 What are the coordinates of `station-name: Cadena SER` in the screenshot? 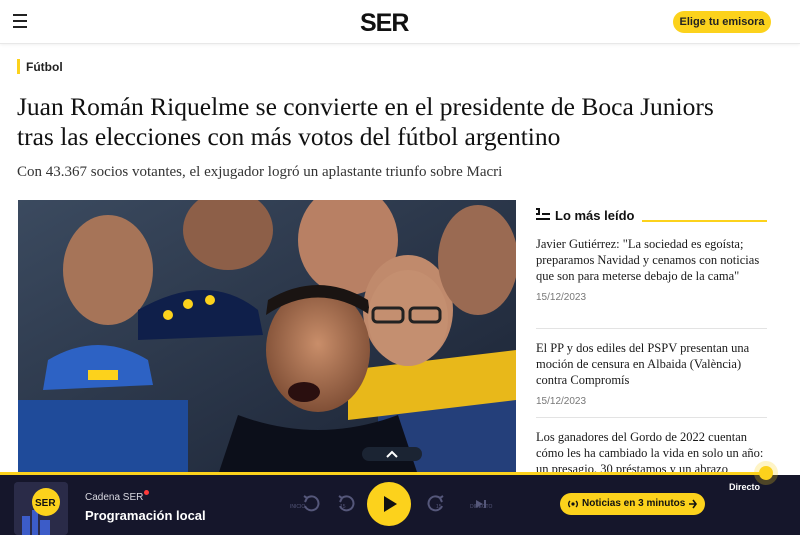 It's located at (114, 497).